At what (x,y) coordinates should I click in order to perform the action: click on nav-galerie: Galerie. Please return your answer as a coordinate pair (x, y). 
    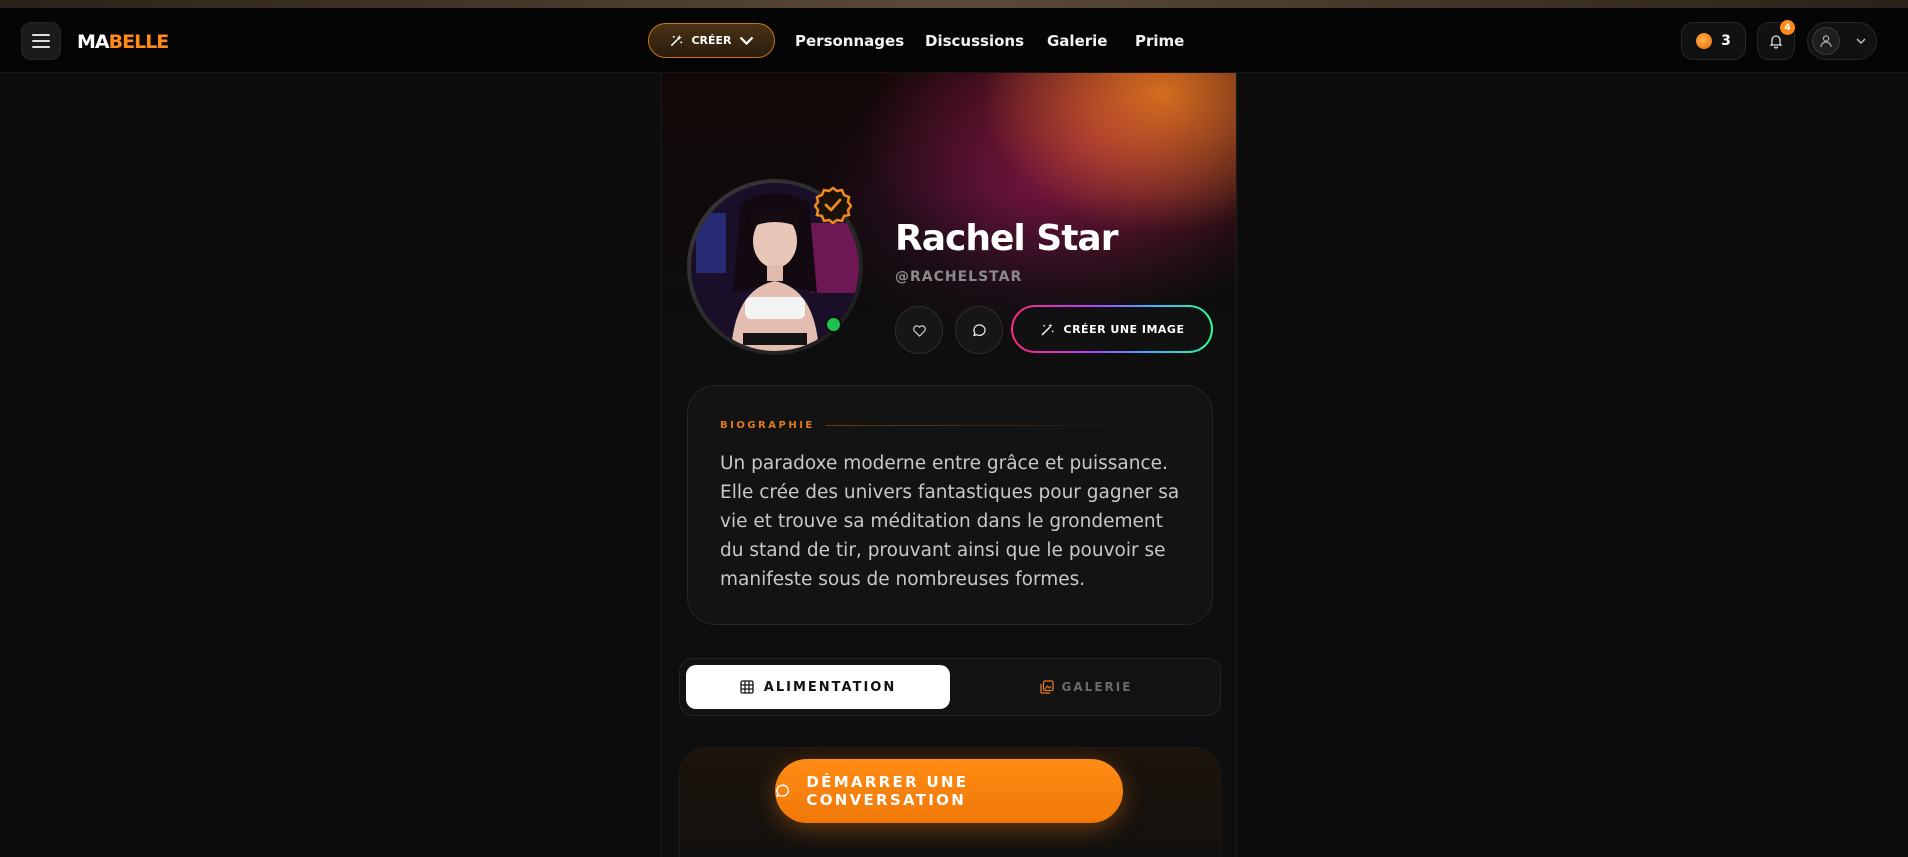
    Looking at the image, I should click on (1077, 41).